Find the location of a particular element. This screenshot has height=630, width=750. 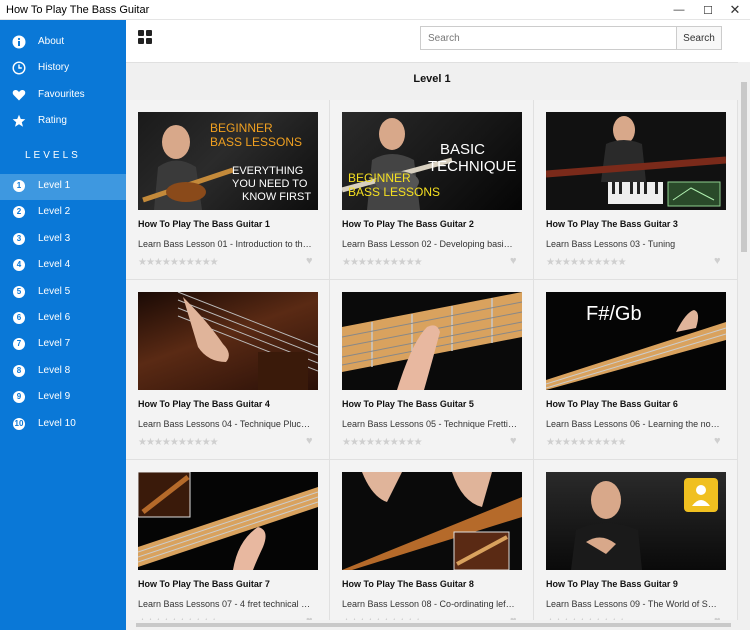

info-icon is located at coordinates (19, 42).